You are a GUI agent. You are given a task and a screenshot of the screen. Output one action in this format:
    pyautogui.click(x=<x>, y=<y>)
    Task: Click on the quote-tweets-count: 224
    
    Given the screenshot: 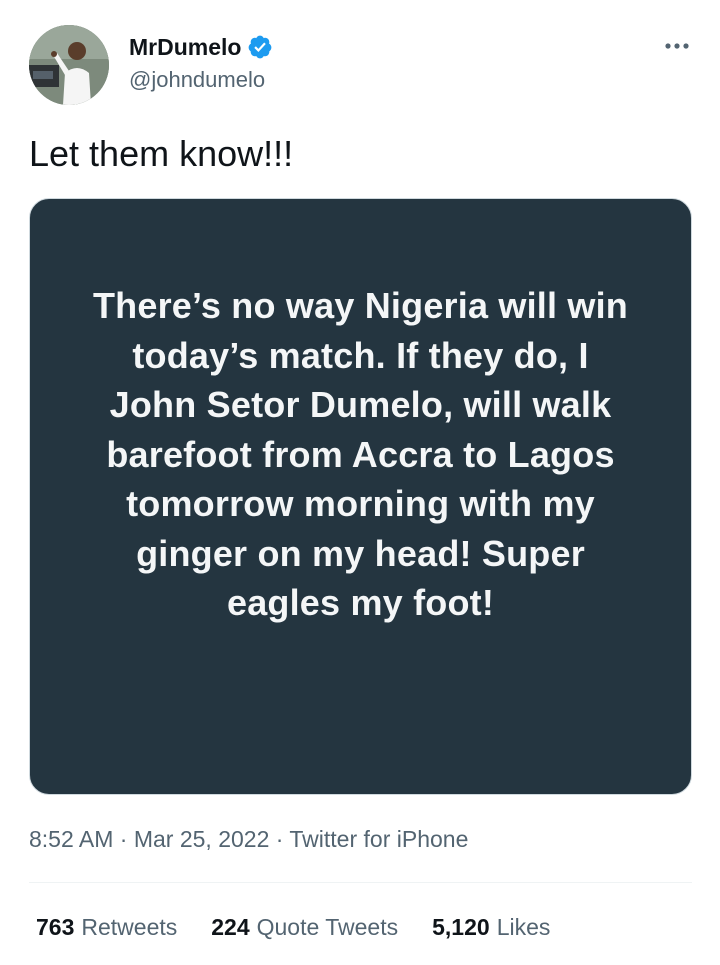 What is the action you would take?
    pyautogui.click(x=230, y=927)
    